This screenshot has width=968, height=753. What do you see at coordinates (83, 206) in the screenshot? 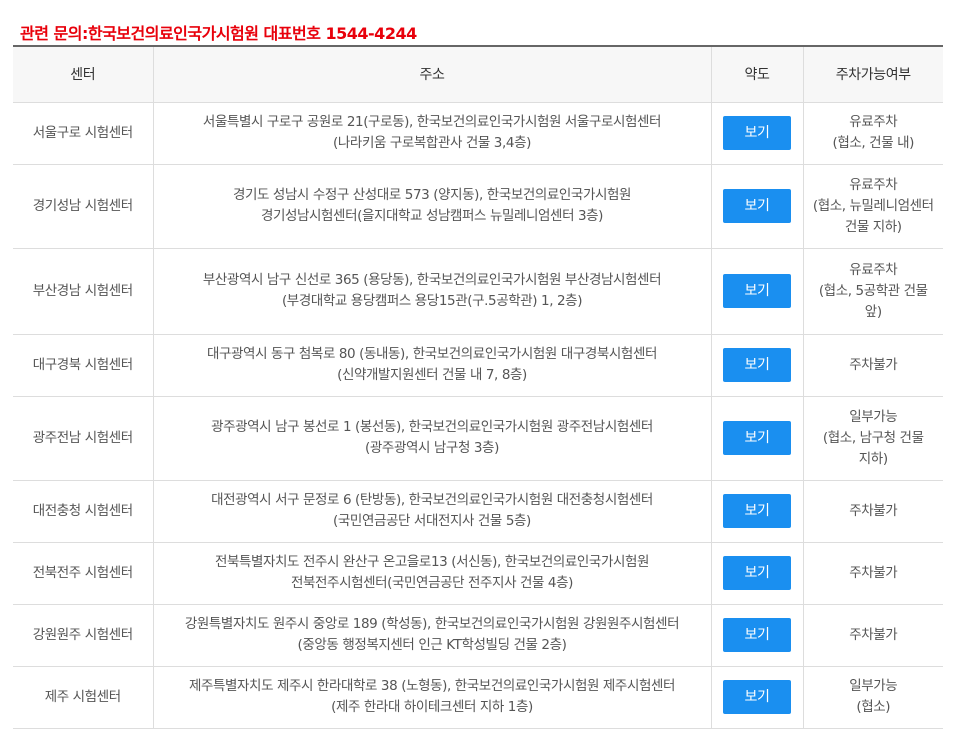
I see `center-name: 경기성남 시험센터` at bounding box center [83, 206].